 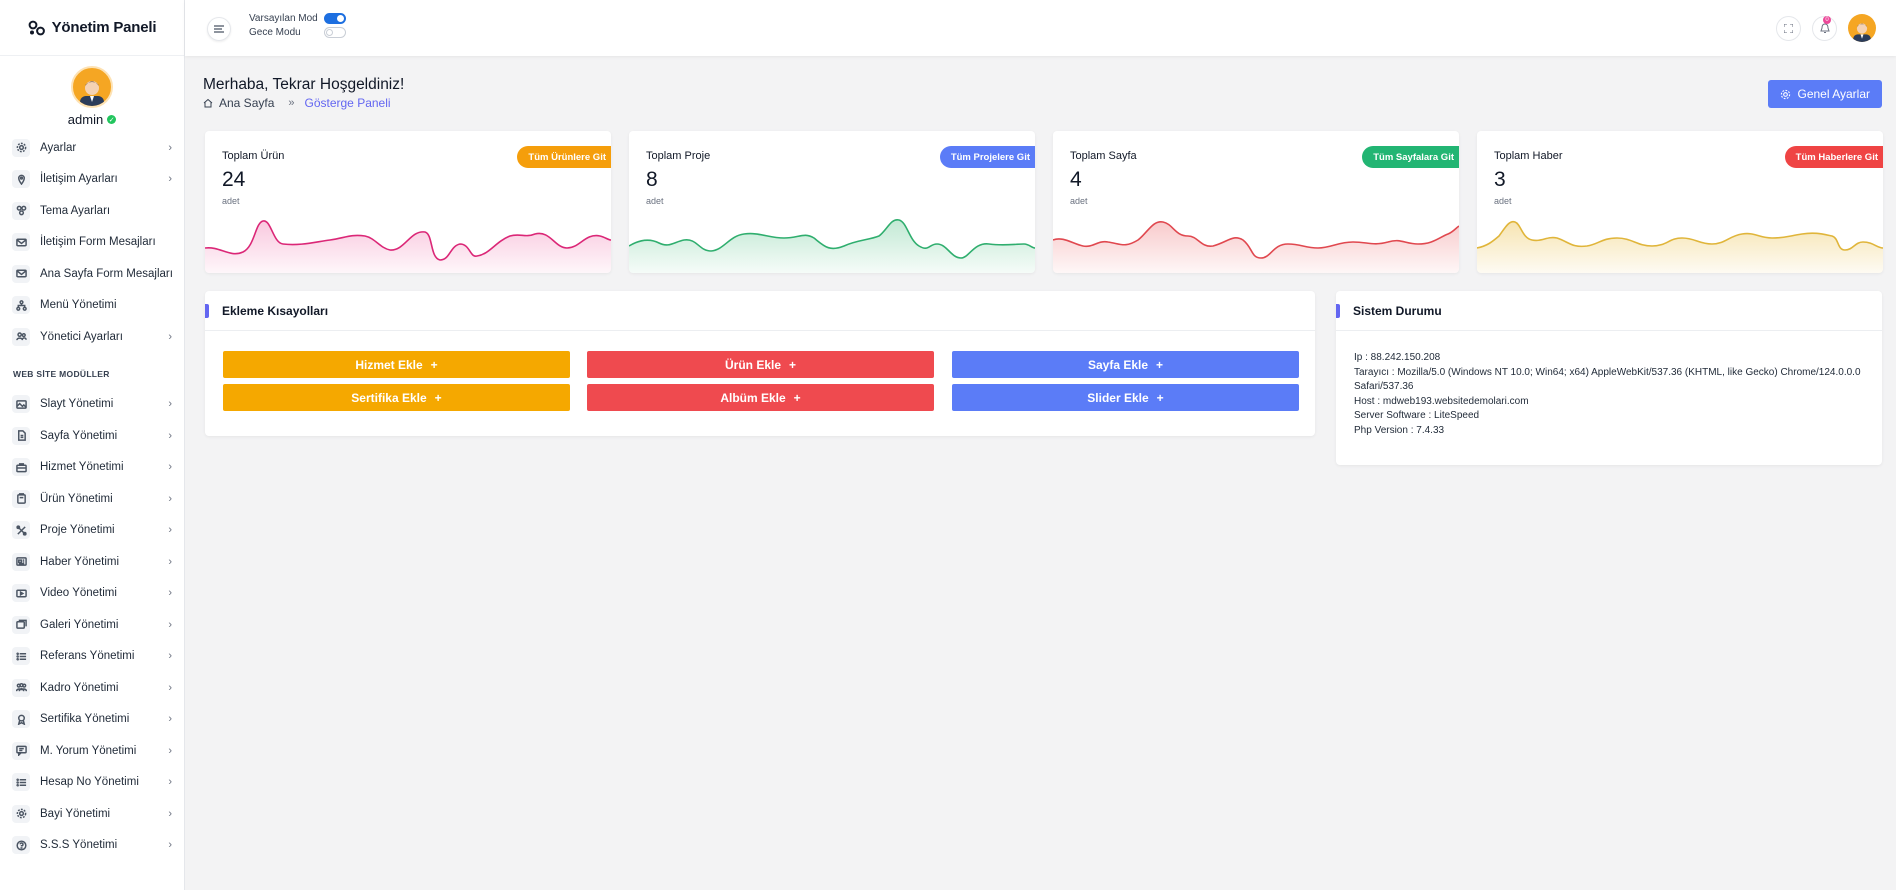 I want to click on home-icon, so click(x=208, y=103).